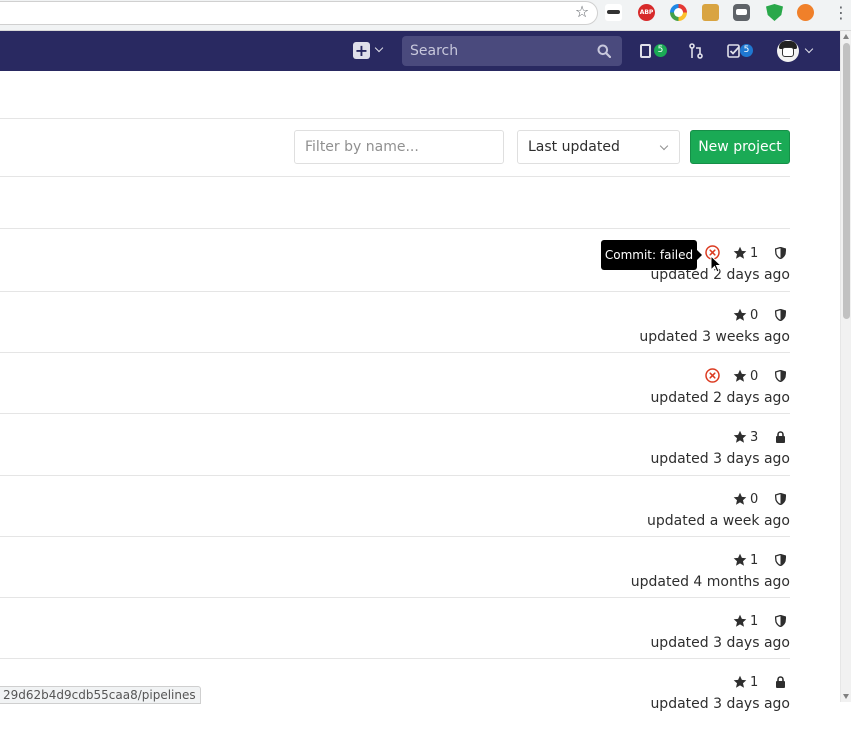  I want to click on search-input, so click(497, 51).